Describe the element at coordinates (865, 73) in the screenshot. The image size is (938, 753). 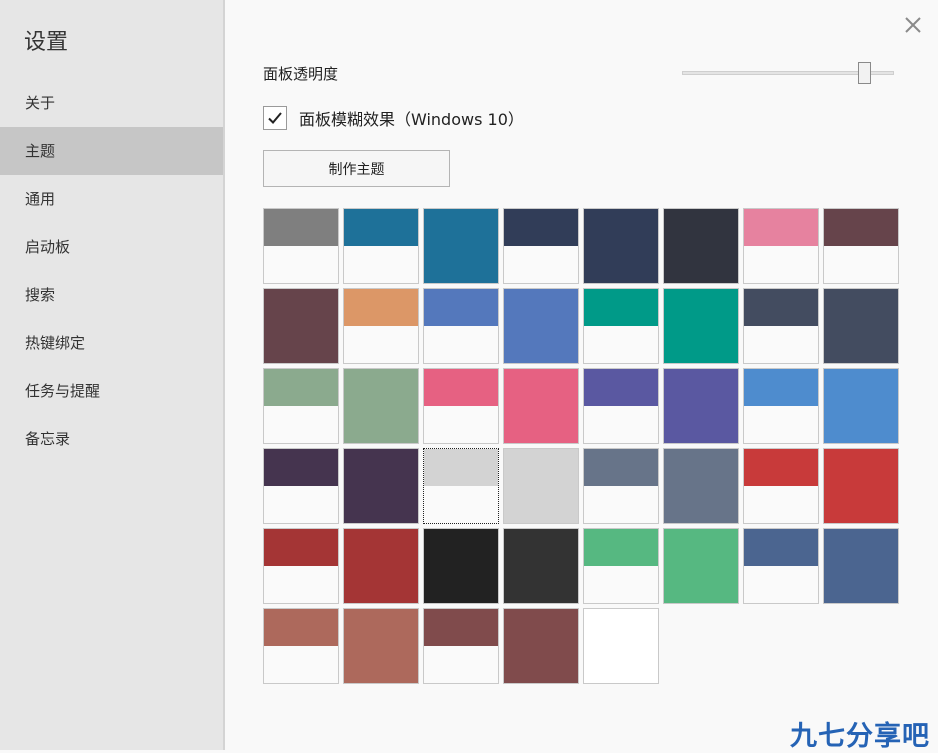
I see `slider-thumb` at that location.